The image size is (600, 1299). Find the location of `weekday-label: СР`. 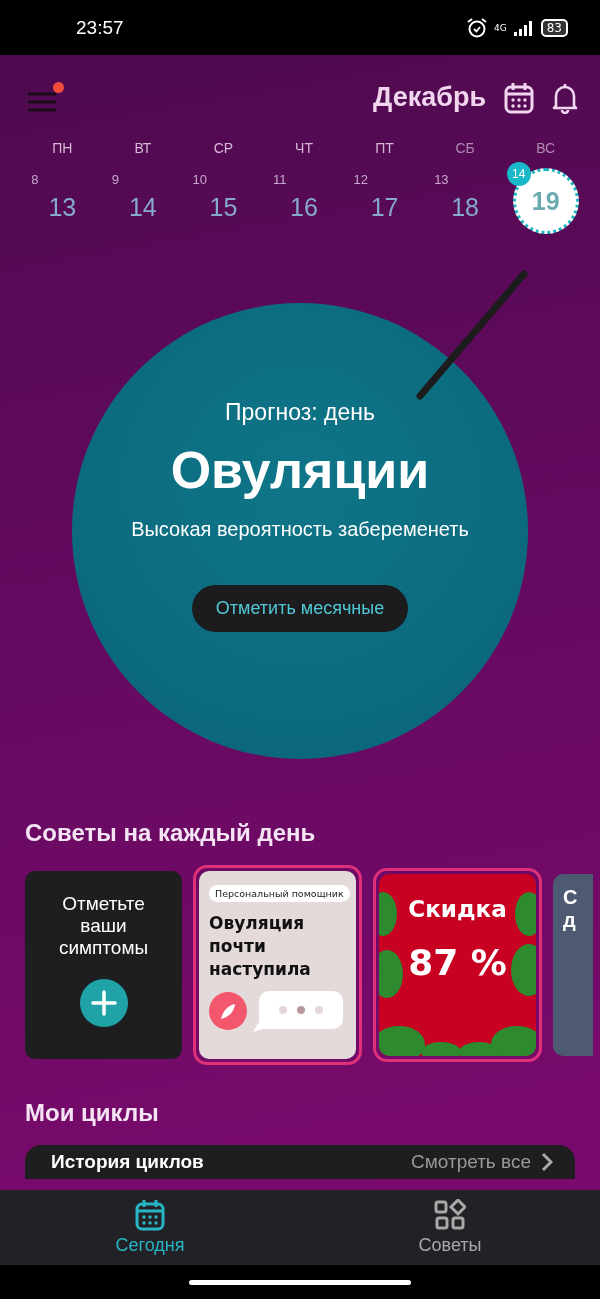

weekday-label: СР is located at coordinates (223, 148).